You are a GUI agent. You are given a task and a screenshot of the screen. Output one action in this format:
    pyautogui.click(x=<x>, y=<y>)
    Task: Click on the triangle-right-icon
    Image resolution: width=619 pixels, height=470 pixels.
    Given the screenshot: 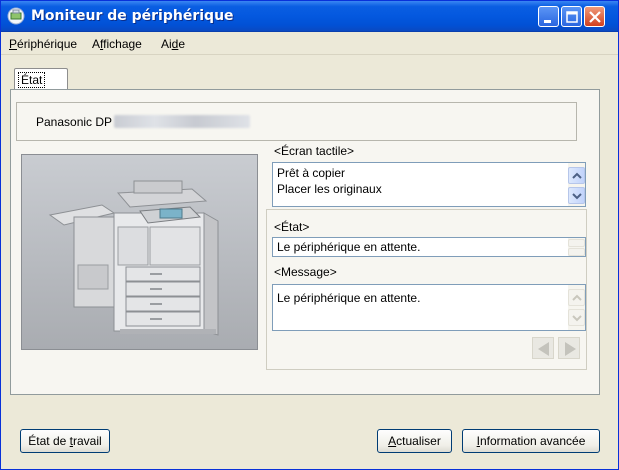 What is the action you would take?
    pyautogui.click(x=570, y=349)
    